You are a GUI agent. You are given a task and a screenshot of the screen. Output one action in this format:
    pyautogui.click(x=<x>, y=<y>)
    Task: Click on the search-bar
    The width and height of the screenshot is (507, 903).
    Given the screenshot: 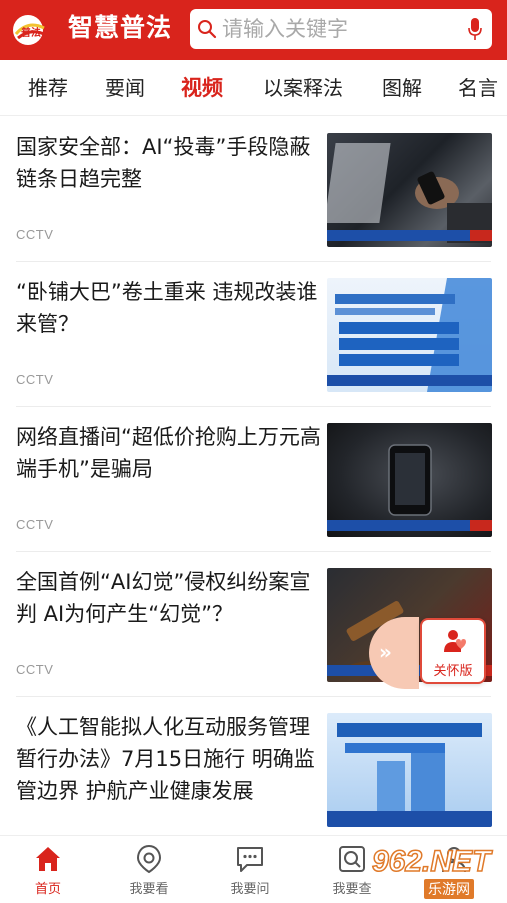 What is the action you would take?
    pyautogui.click(x=341, y=29)
    